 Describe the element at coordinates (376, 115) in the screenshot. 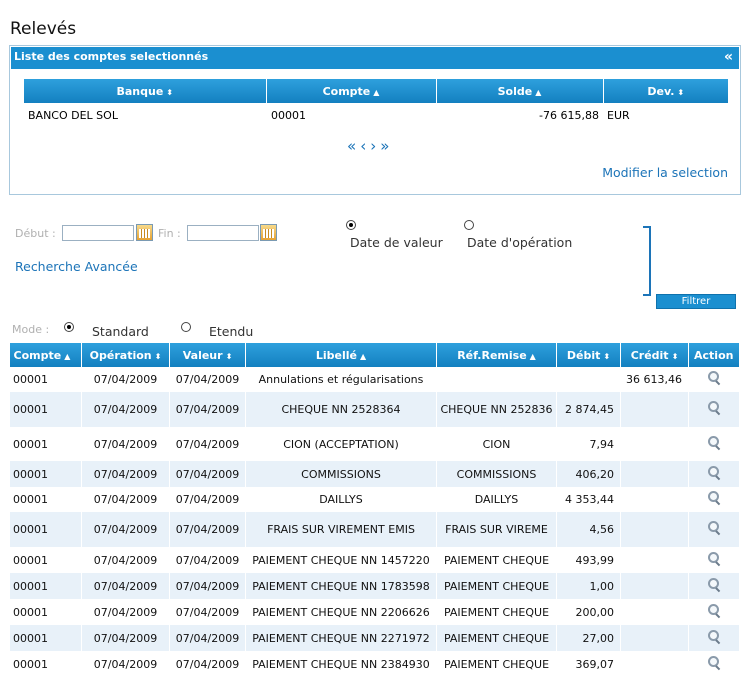

I see `account-row: BANCO DEL SOL 00001 -76 615,88 EUR` at that location.